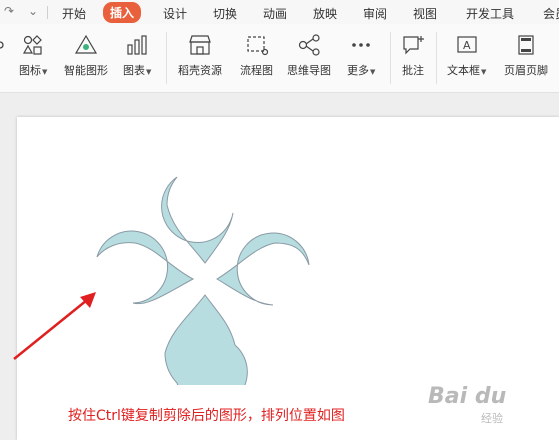 This screenshot has height=440, width=559. What do you see at coordinates (375, 13) in the screenshot?
I see `menu-review: 审阅` at bounding box center [375, 13].